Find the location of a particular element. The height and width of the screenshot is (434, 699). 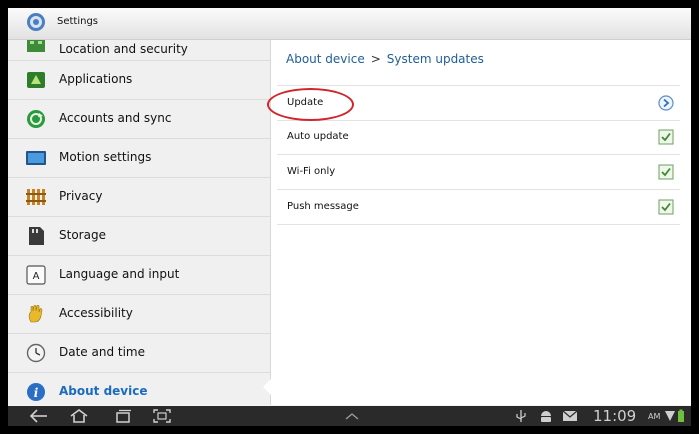

breadcrumb: About device > System updates is located at coordinates (385, 59).